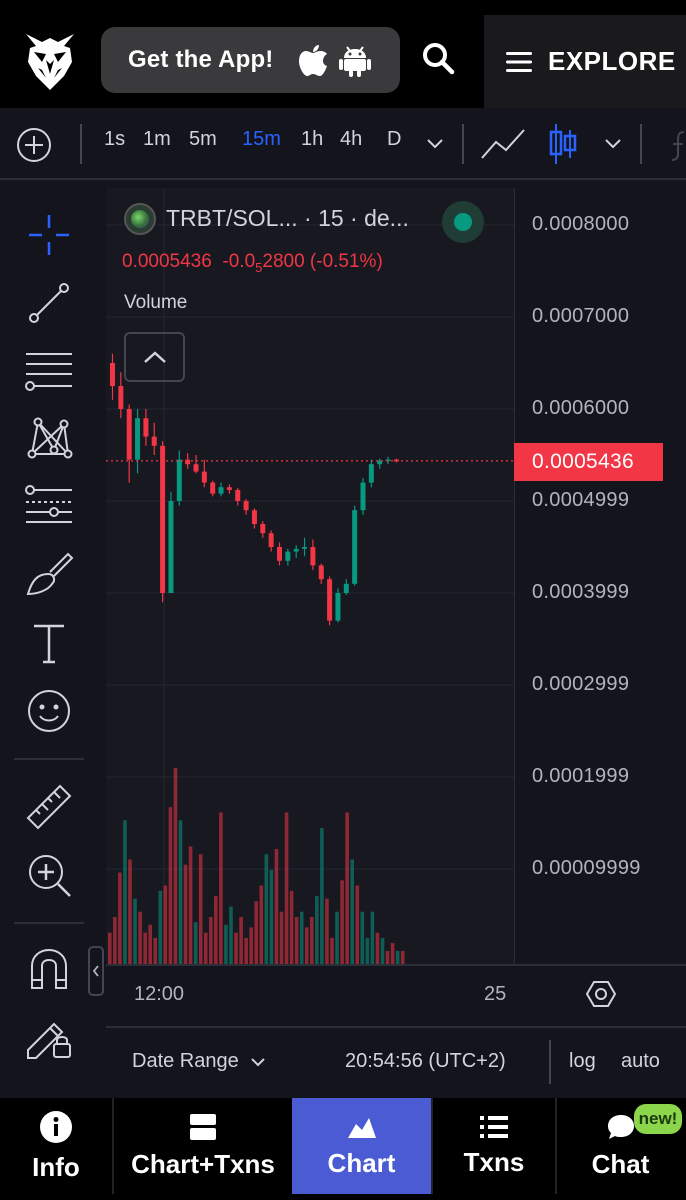 The image size is (686, 1200). I want to click on lock-drawings-icon, so click(49, 1035).